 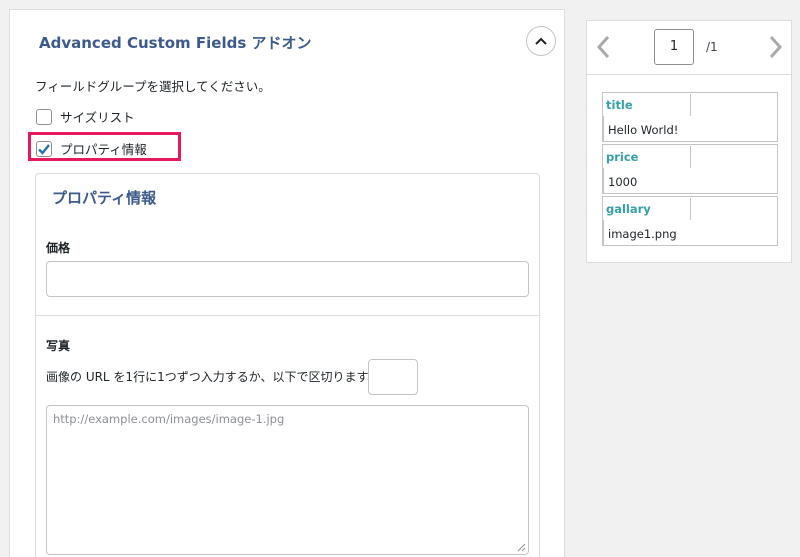 I want to click on photo-label: 写真, so click(x=58, y=346).